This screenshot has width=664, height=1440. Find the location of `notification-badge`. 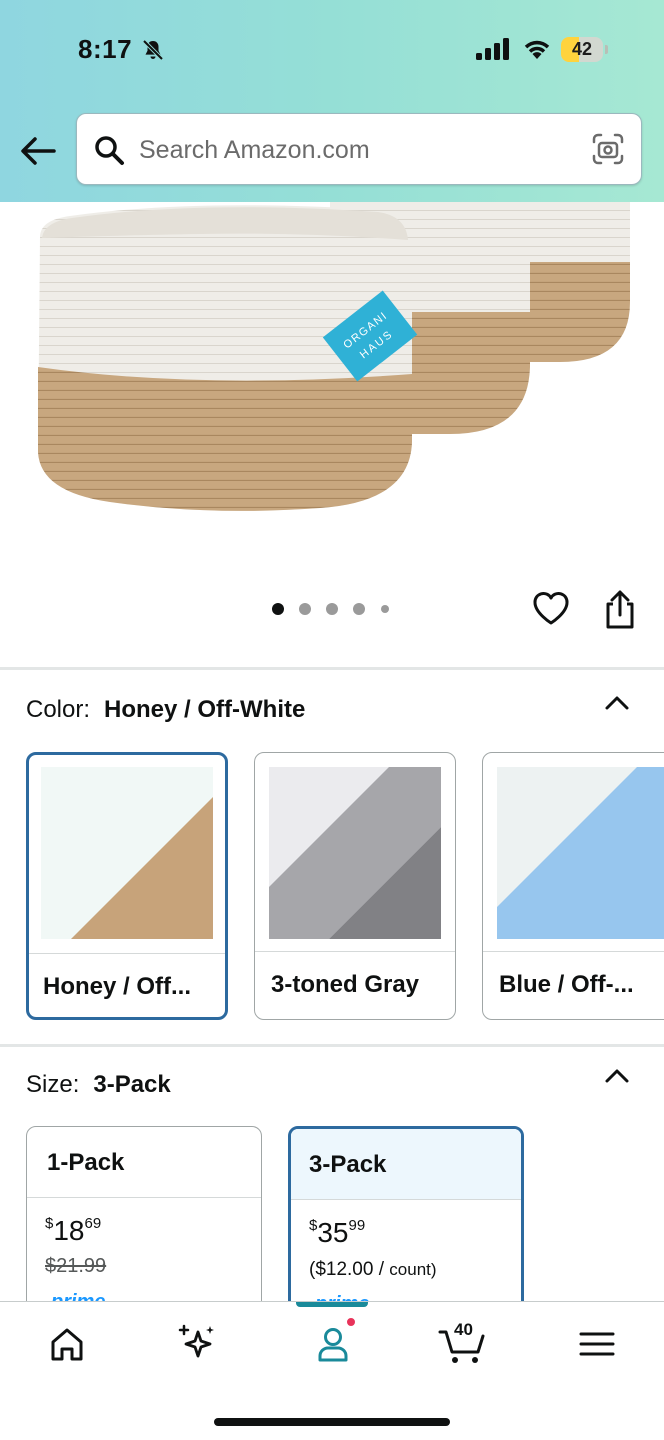

notification-badge is located at coordinates (351, 1322).